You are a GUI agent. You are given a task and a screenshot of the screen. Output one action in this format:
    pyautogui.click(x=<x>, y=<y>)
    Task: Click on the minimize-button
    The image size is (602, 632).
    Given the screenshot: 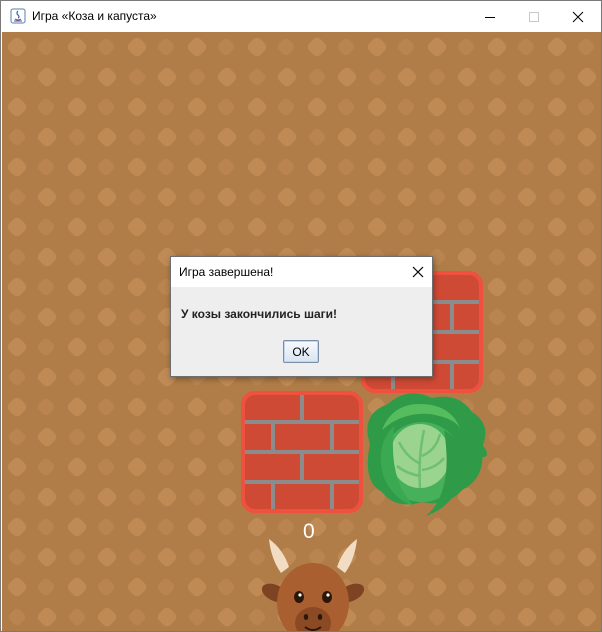 What is the action you would take?
    pyautogui.click(x=490, y=16)
    